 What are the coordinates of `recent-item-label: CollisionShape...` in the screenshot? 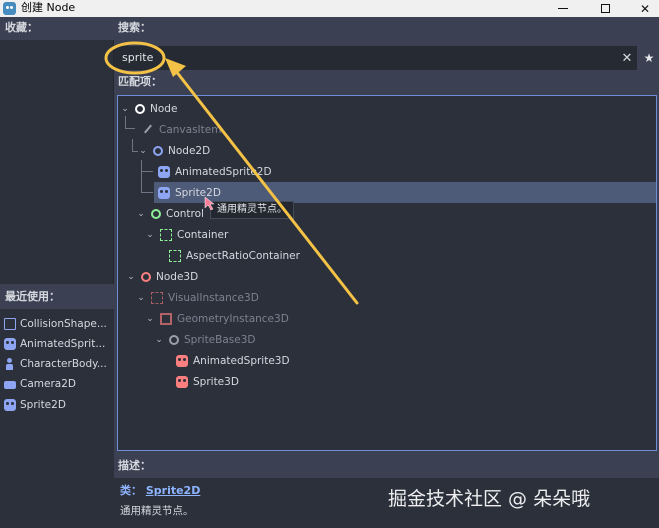 It's located at (63, 324).